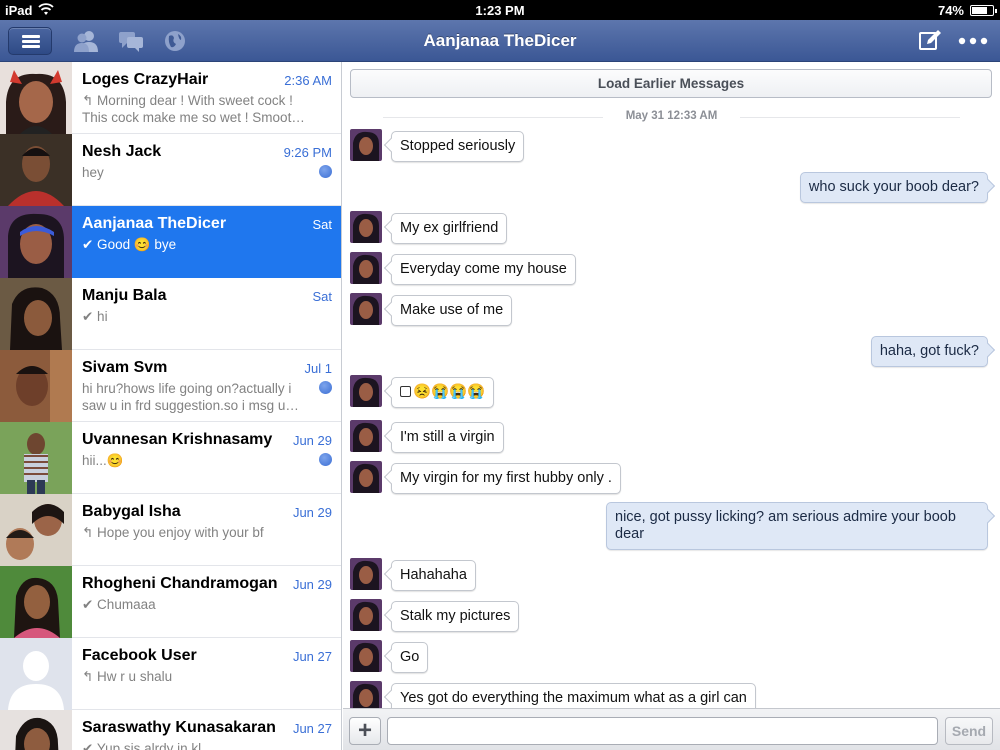 The width and height of the screenshot is (1000, 750). I want to click on battery-percent: 74%, so click(950, 10).